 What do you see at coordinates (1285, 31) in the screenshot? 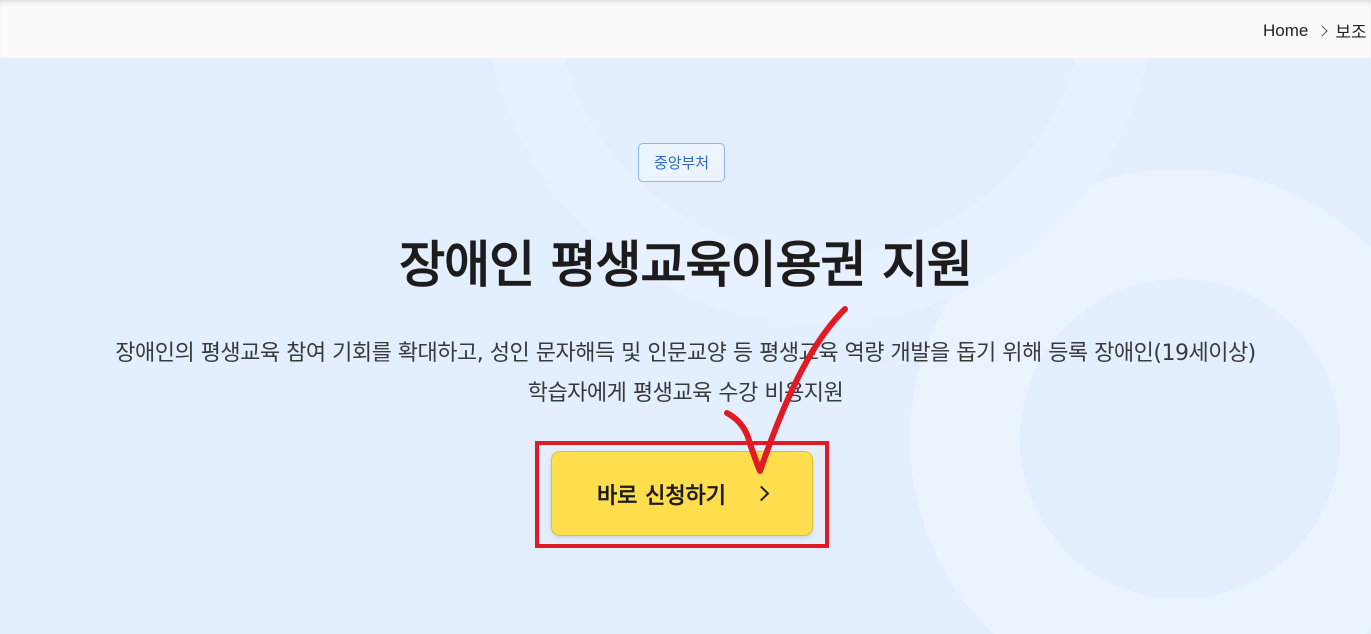
I see `breadcrumb-home: Home` at bounding box center [1285, 31].